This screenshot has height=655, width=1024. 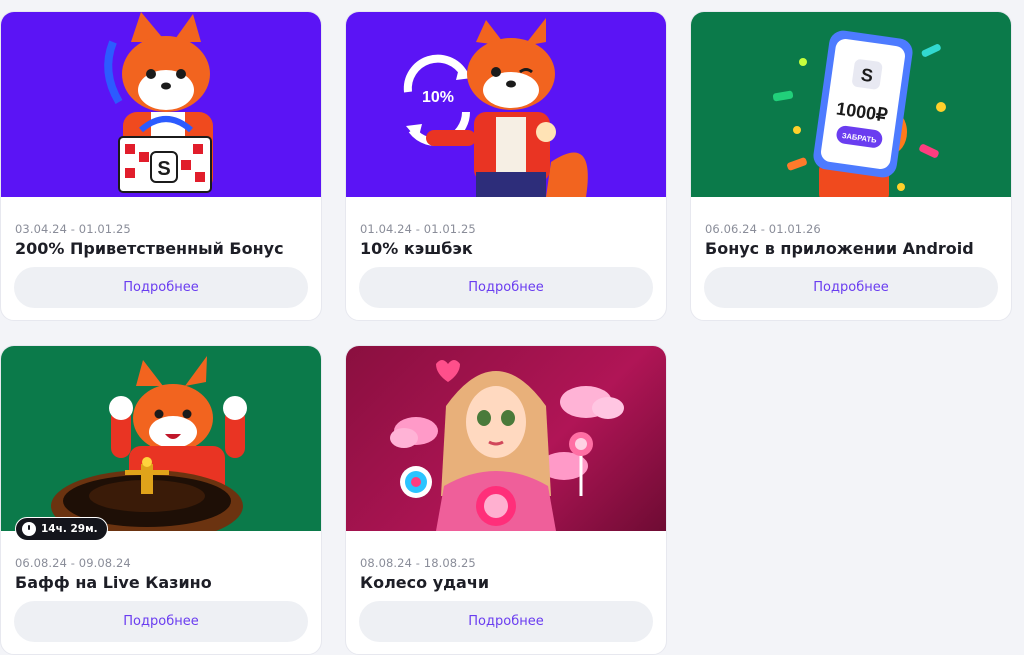 What do you see at coordinates (763, 229) in the screenshot?
I see `promo-dates: 06.06.24 - 01.01.26` at bounding box center [763, 229].